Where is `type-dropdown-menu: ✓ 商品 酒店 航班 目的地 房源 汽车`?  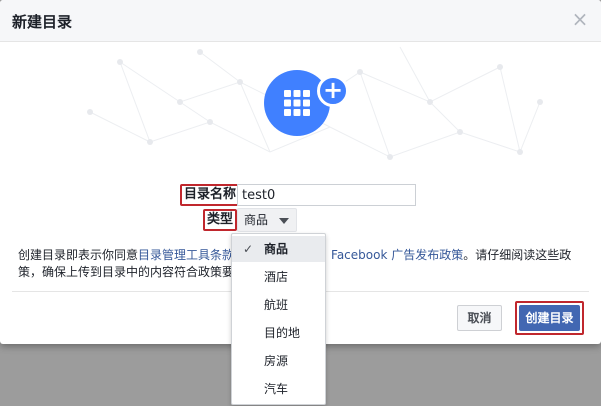 type-dropdown-menu: ✓ 商品 酒店 航班 目的地 房源 汽车 is located at coordinates (278, 319).